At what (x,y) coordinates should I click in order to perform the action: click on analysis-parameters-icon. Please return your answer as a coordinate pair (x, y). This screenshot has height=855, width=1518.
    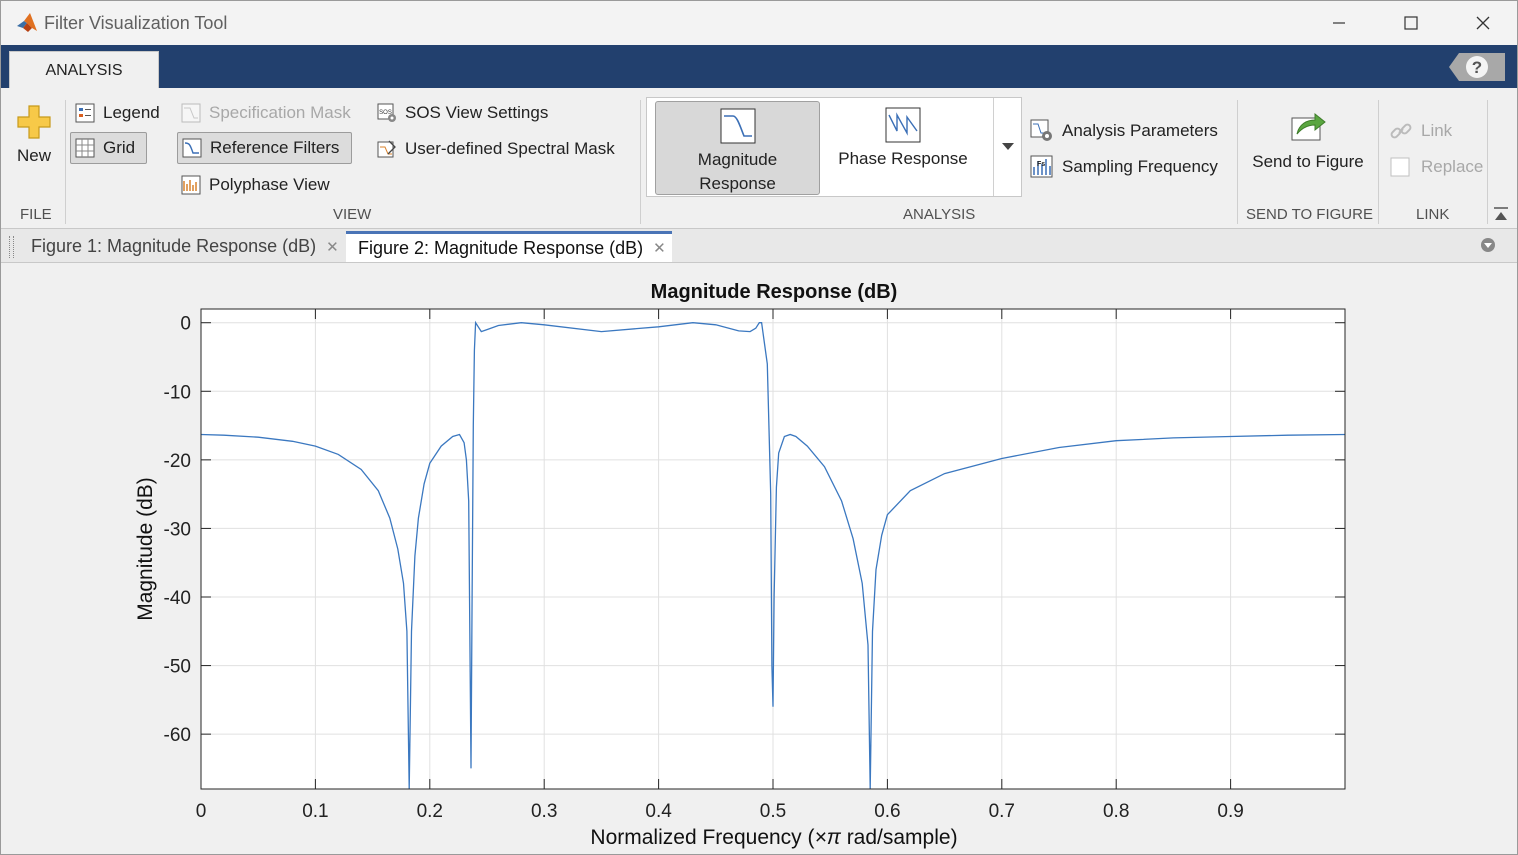
    Looking at the image, I should click on (1041, 130).